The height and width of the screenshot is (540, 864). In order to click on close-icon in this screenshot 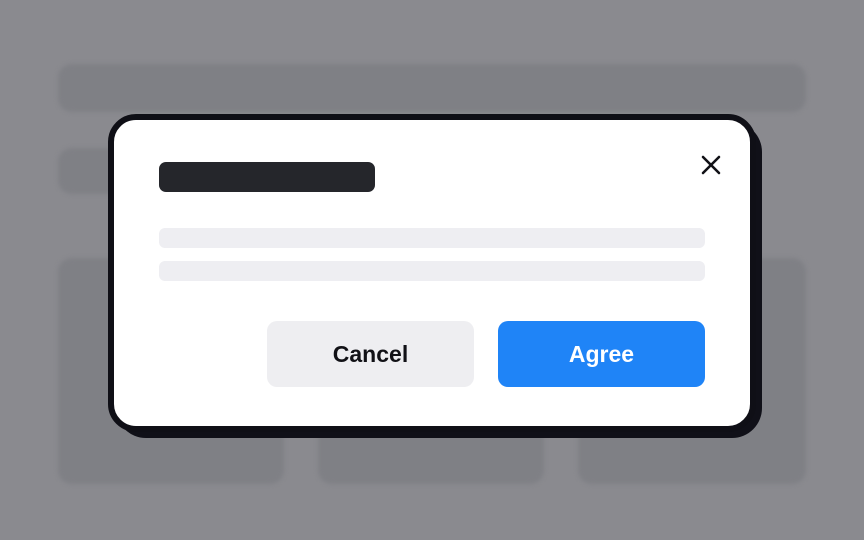, I will do `click(711, 165)`.